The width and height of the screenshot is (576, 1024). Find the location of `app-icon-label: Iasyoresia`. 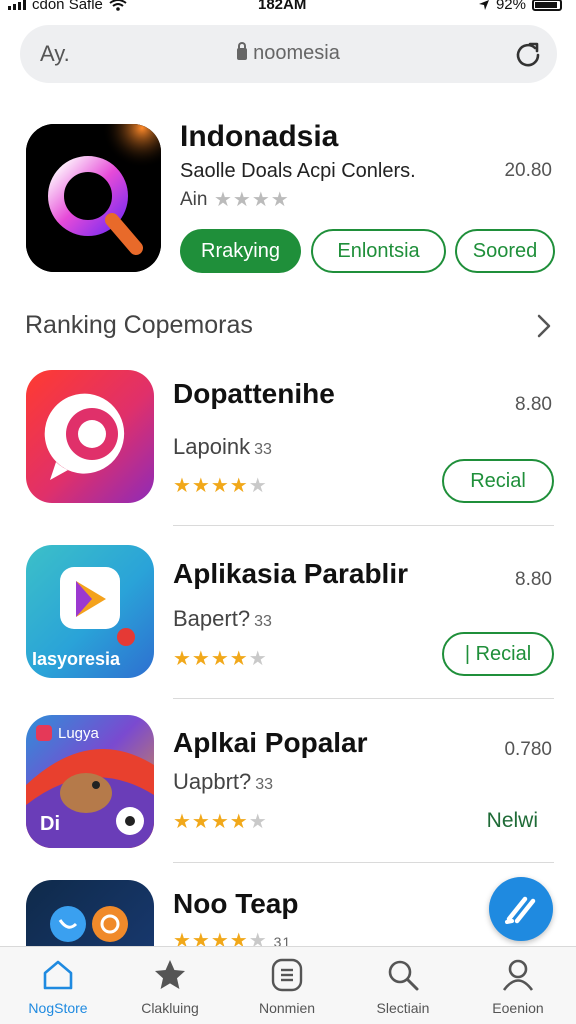

app-icon-label: Iasyoresia is located at coordinates (76, 659).